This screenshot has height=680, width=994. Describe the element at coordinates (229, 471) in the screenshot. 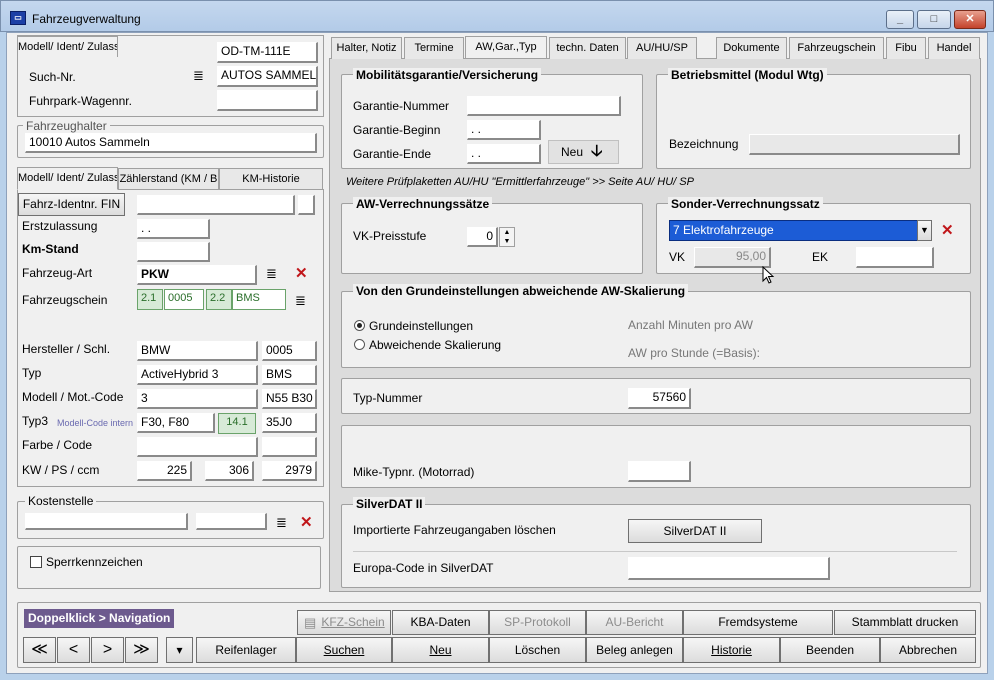

I see `ps-field: 306` at that location.